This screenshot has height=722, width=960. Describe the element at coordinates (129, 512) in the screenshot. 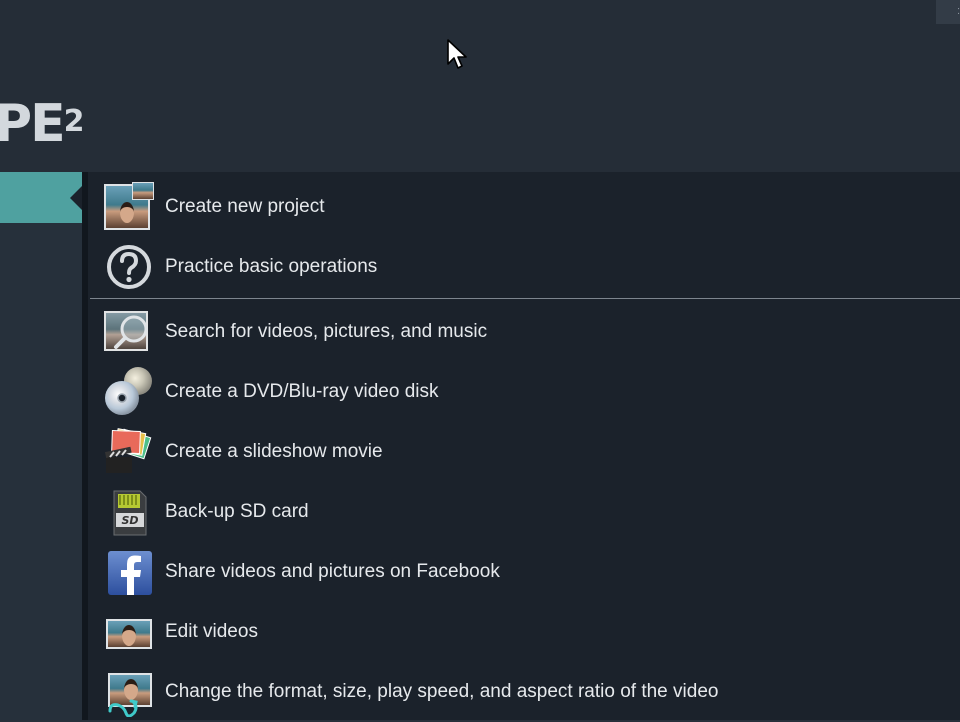

I see `sd-card-icon: SD` at that location.